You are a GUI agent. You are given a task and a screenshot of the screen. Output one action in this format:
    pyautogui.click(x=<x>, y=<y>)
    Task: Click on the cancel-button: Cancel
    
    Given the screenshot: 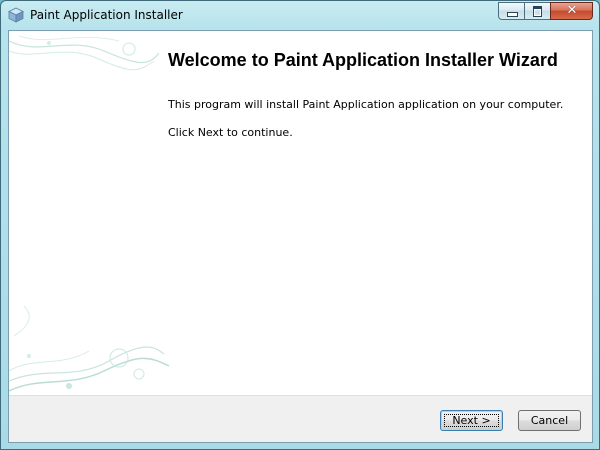 What is the action you would take?
    pyautogui.click(x=549, y=420)
    